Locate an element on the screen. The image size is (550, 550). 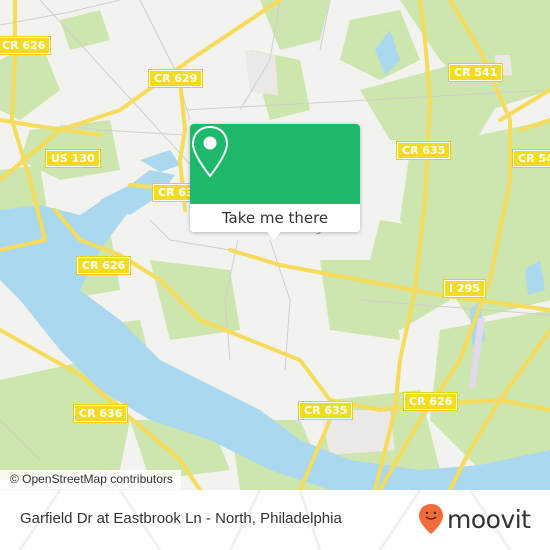
road-label-cr626: CR 626 is located at coordinates (25, 45).